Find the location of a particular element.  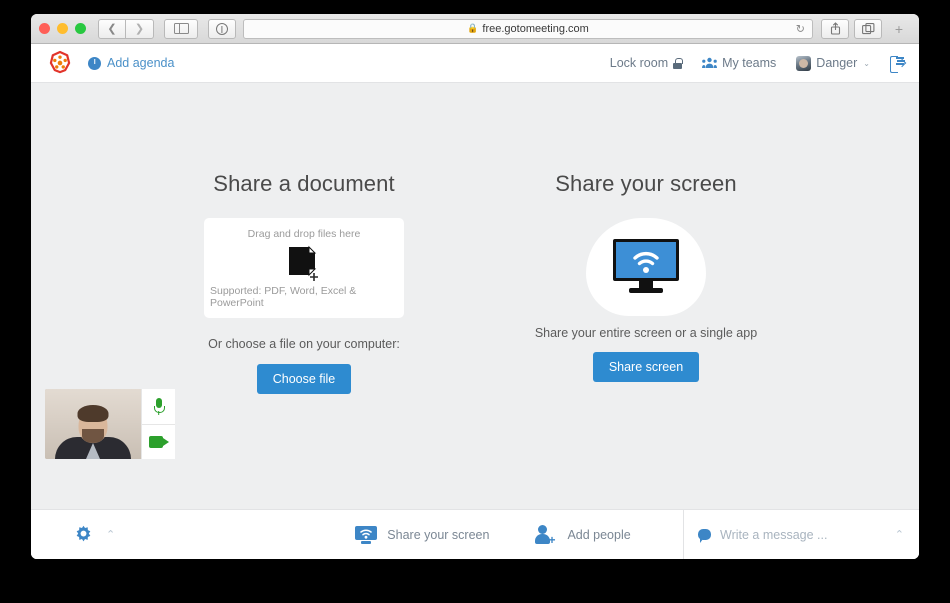

user-avatar is located at coordinates (804, 63).